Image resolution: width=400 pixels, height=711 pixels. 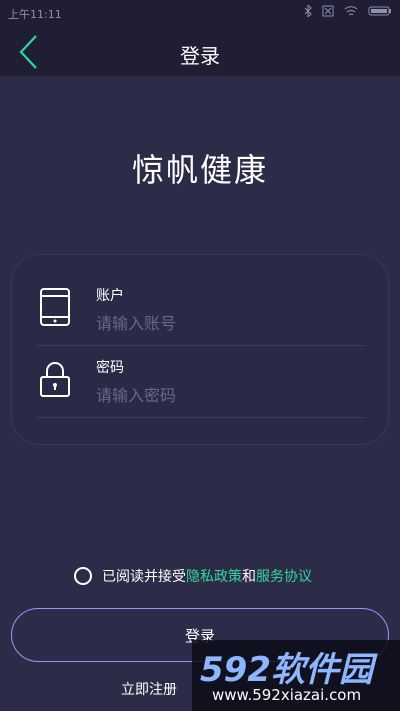 I want to click on watermark: 592软件园 www.592xiazai.com, so click(x=296, y=675).